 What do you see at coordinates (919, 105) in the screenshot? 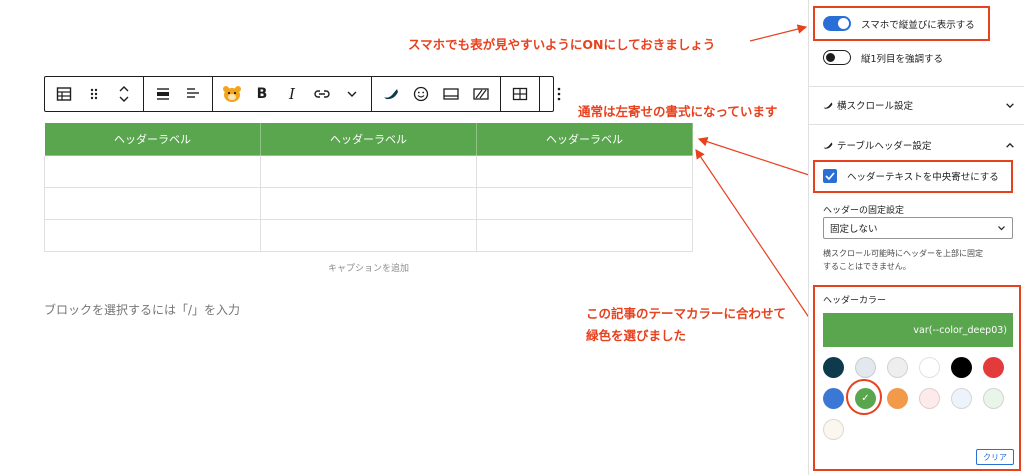
I see `panel-horizontal-scroll: 横スクロール設定` at bounding box center [919, 105].